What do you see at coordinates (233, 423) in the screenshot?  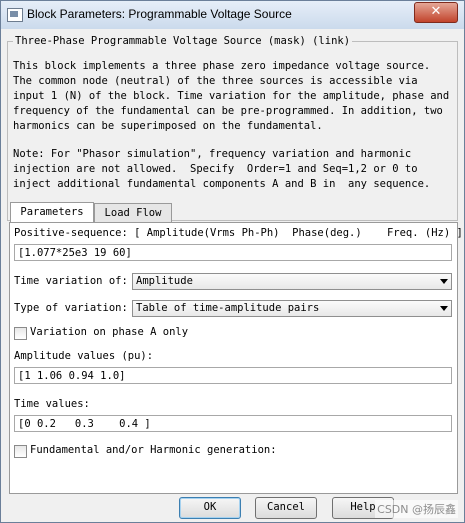 I see `time-values-field: [0 0.2 0.3 0.4 ]` at bounding box center [233, 423].